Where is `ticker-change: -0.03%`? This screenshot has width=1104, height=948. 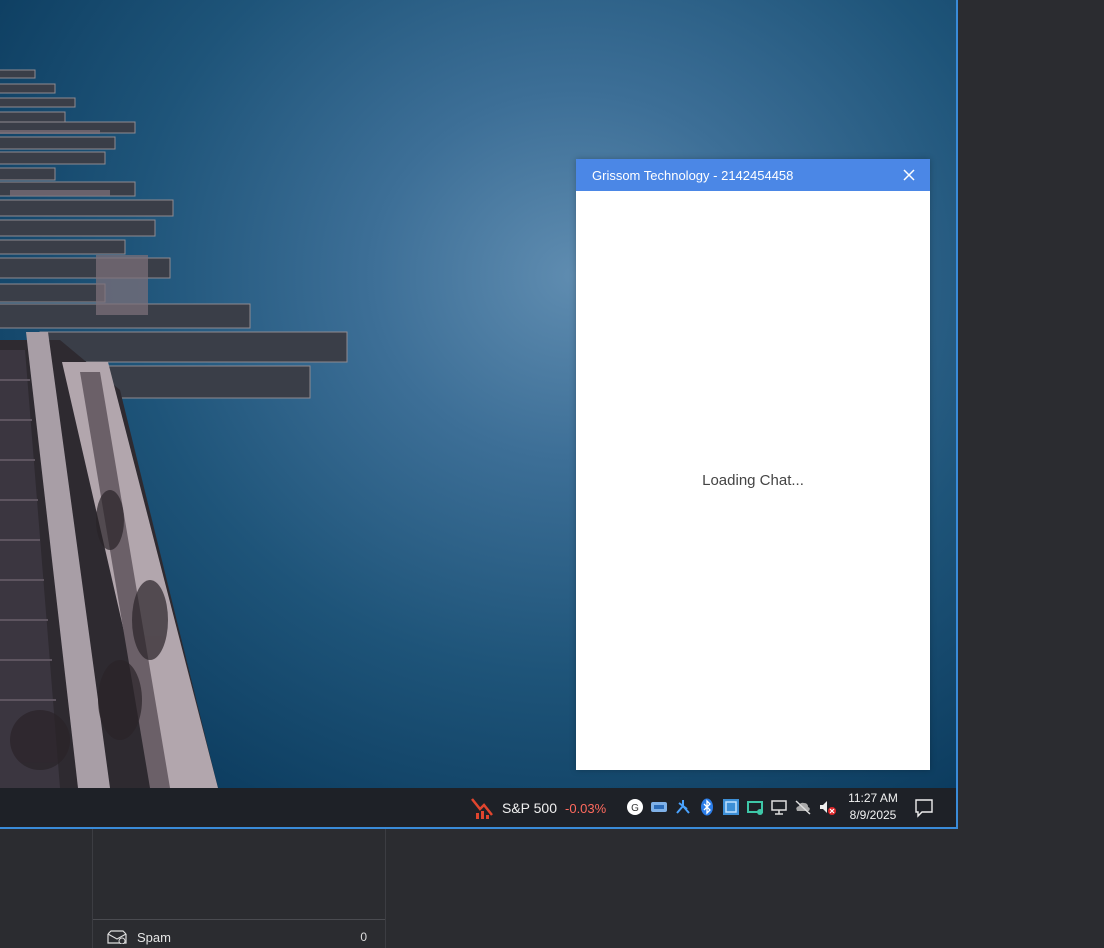
ticker-change: -0.03% is located at coordinates (586, 808).